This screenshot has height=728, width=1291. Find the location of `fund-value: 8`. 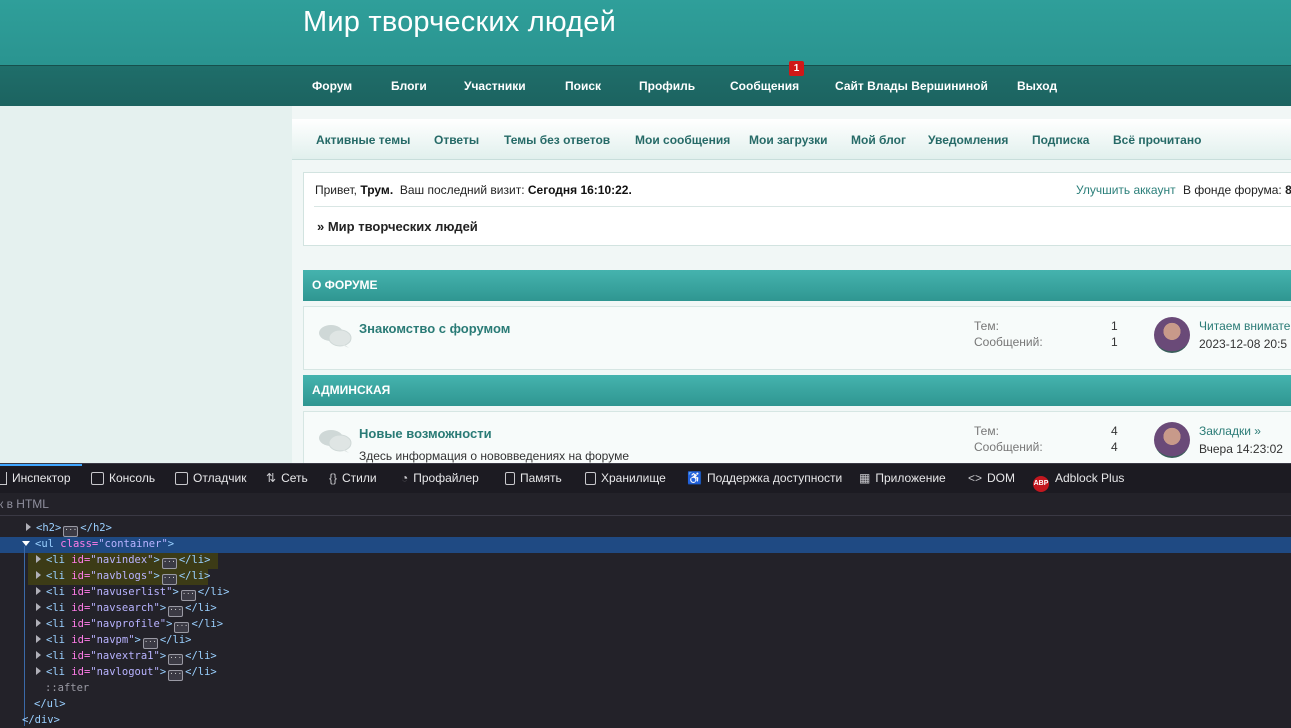

fund-value: 8 is located at coordinates (1288, 190).